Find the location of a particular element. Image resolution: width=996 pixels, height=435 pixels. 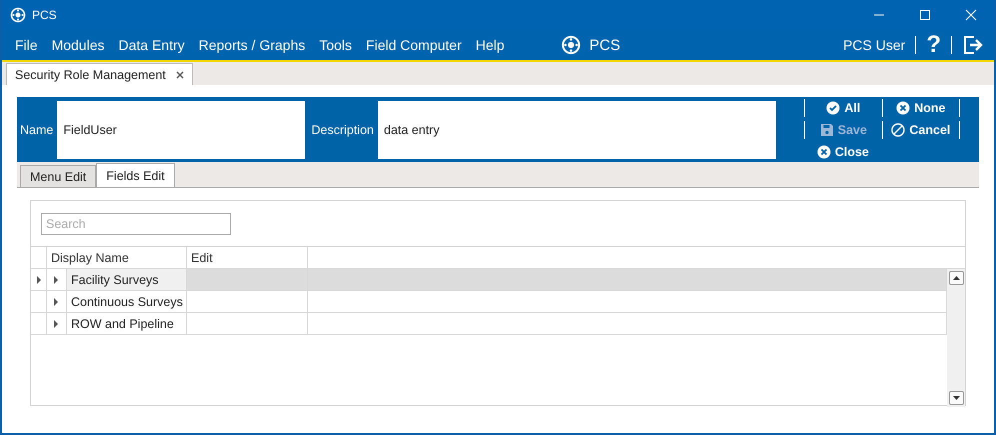

scroll-up-button is located at coordinates (956, 278).